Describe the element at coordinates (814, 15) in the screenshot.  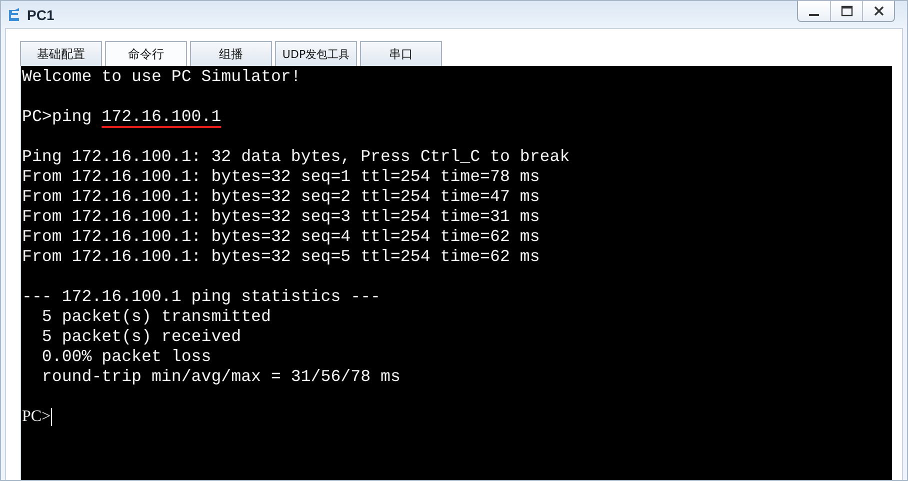
I see `minimize-icon` at that location.